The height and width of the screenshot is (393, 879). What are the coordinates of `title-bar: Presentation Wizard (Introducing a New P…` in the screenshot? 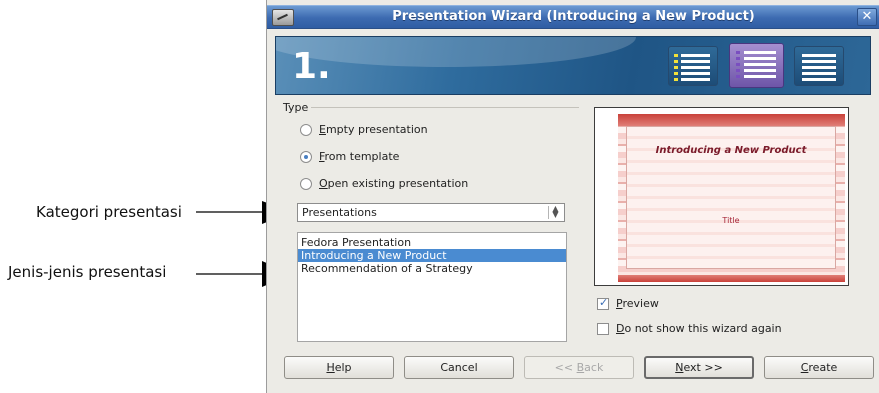 It's located at (573, 17).